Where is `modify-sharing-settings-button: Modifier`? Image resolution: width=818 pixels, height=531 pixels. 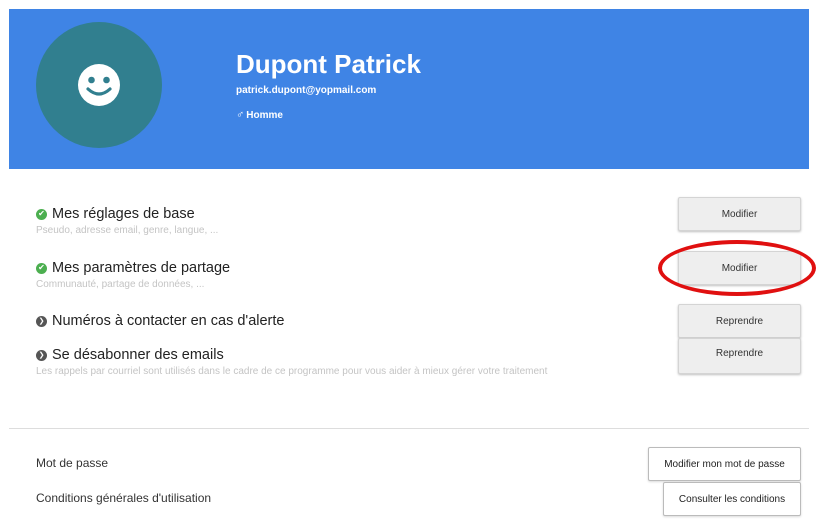 modify-sharing-settings-button: Modifier is located at coordinates (739, 268).